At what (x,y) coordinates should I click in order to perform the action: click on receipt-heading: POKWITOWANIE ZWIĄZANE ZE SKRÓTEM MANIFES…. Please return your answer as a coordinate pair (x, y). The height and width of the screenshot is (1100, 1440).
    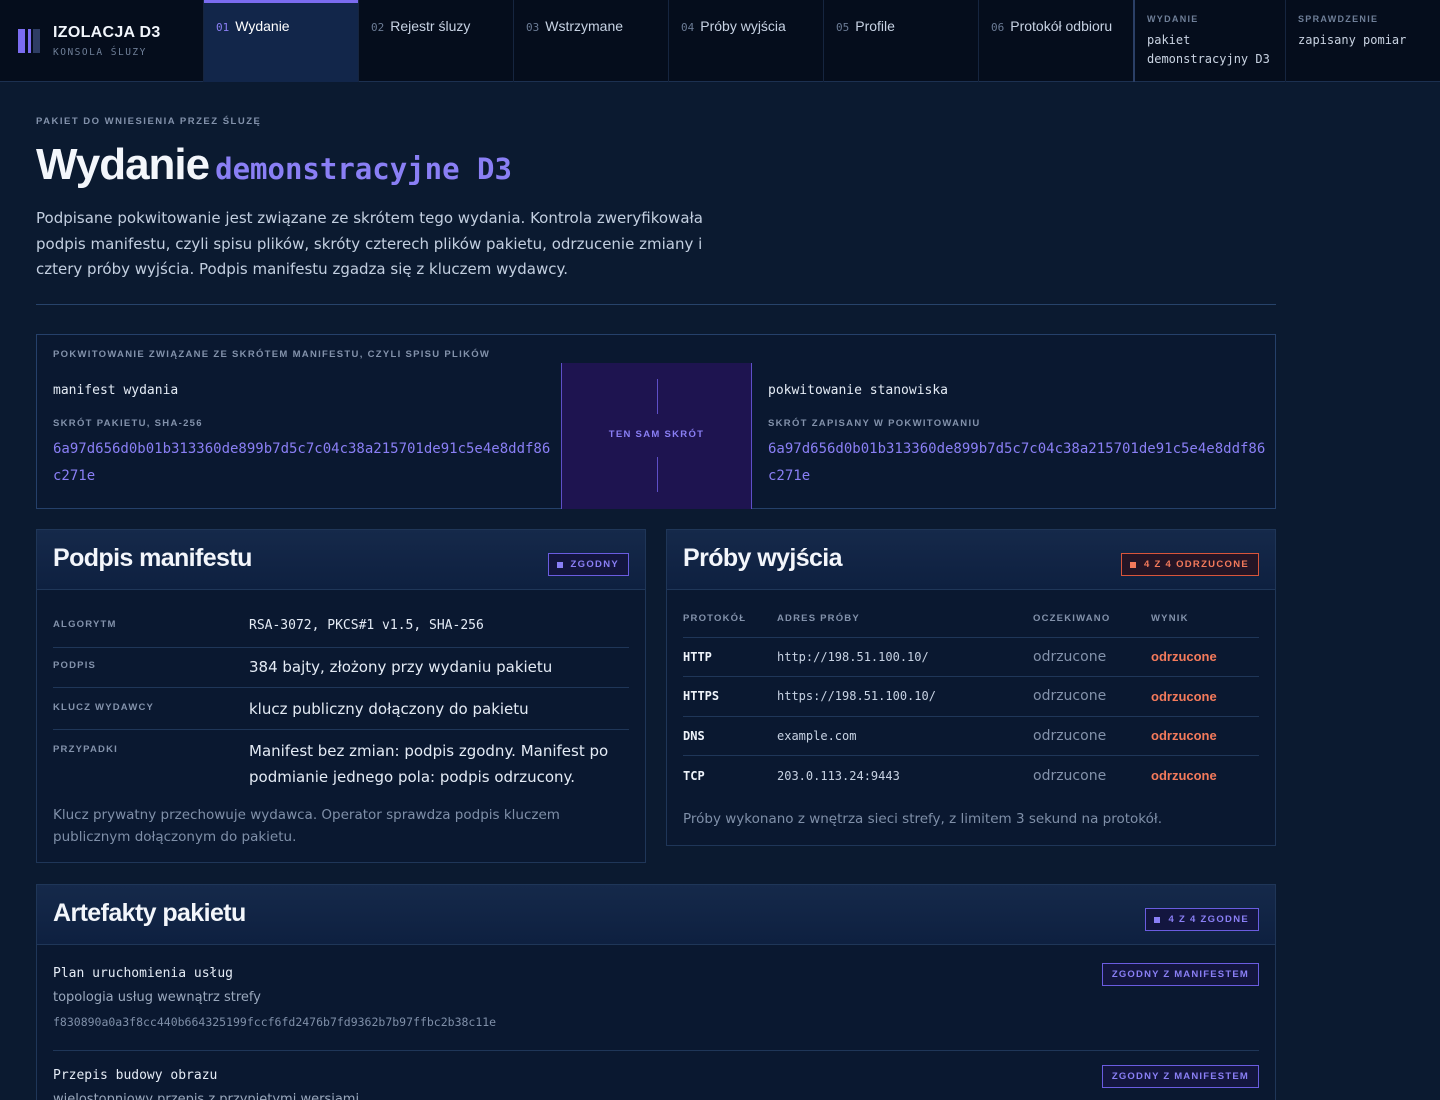
    Looking at the image, I should click on (272, 354).